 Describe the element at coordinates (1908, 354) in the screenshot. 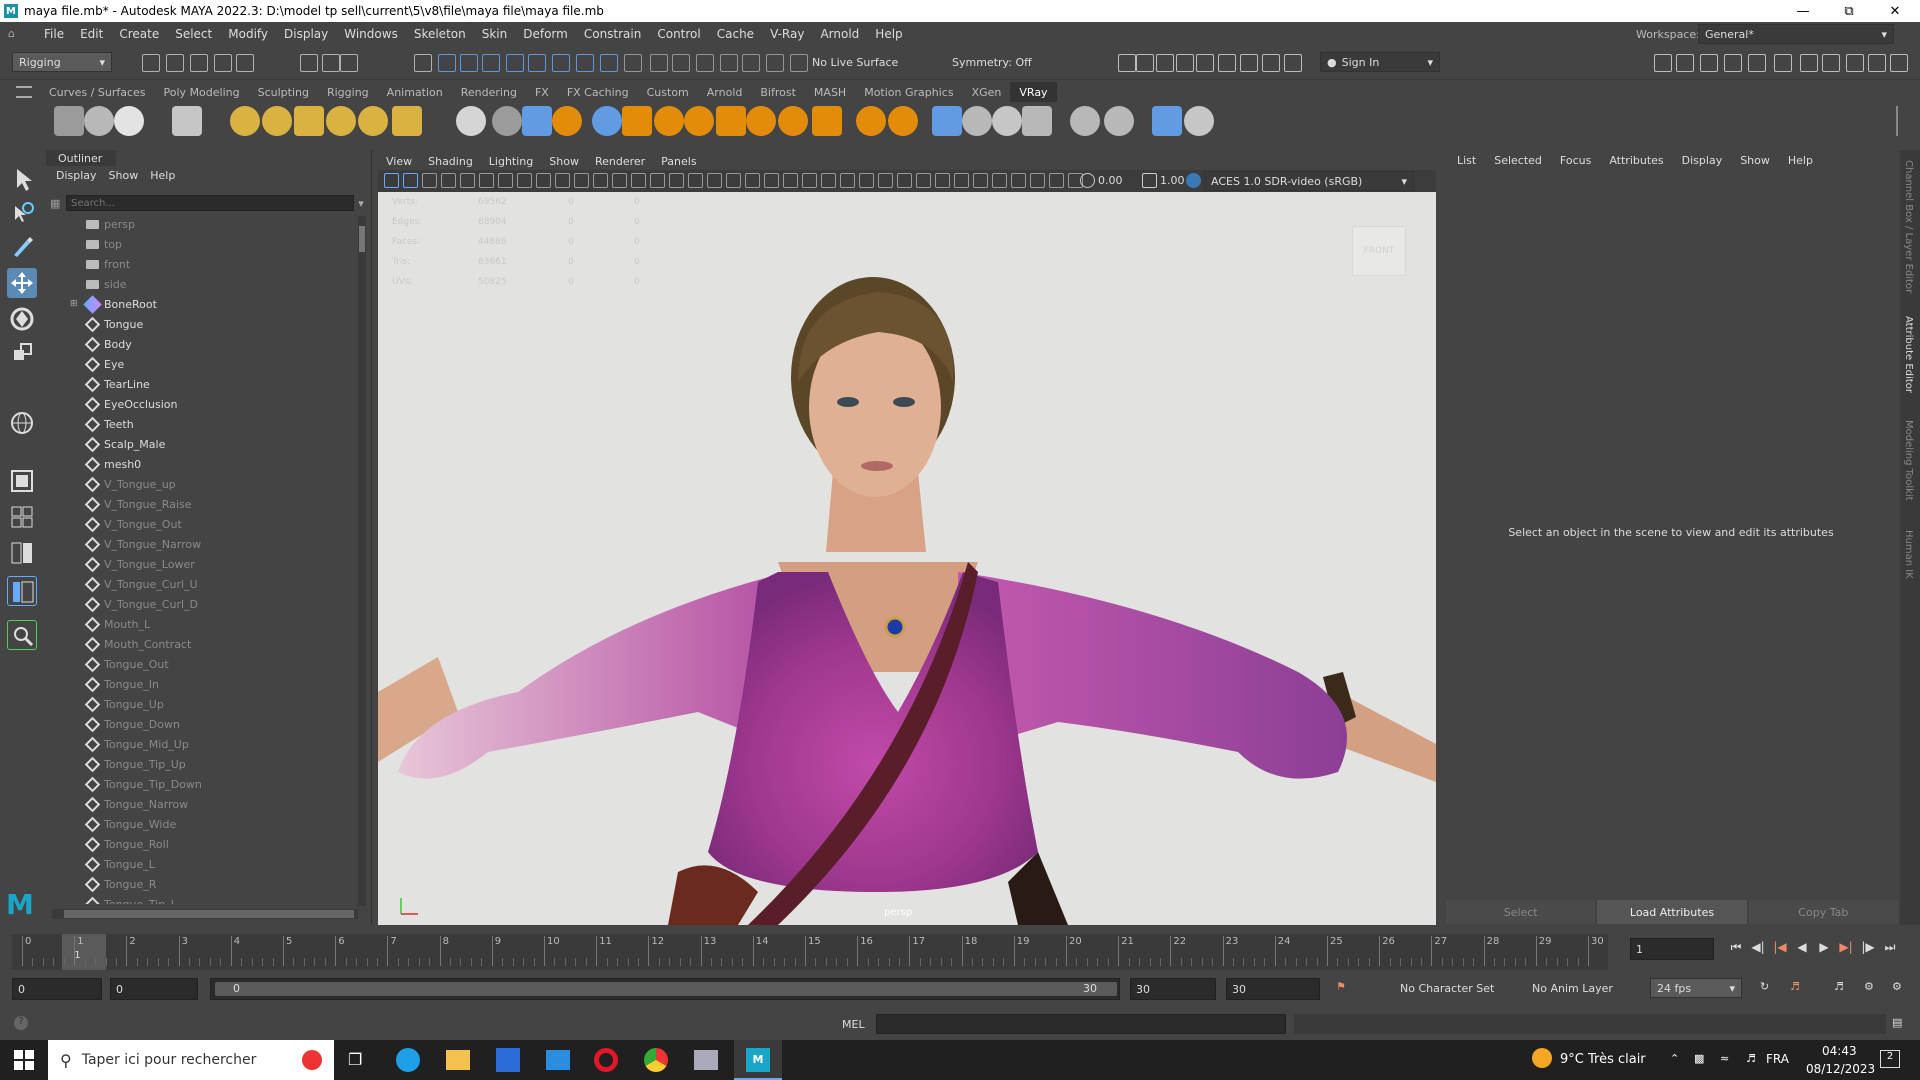

I see `side-tab: Attribute Editor` at that location.